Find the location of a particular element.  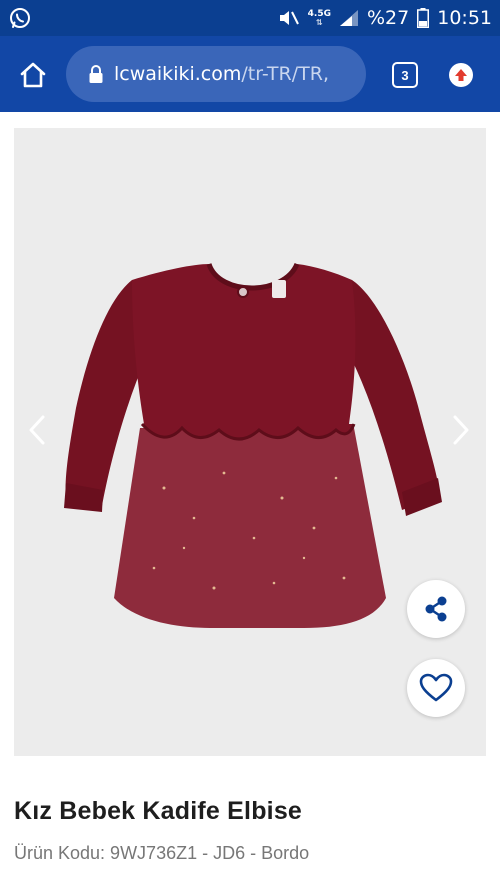

home-icon is located at coordinates (33, 75).